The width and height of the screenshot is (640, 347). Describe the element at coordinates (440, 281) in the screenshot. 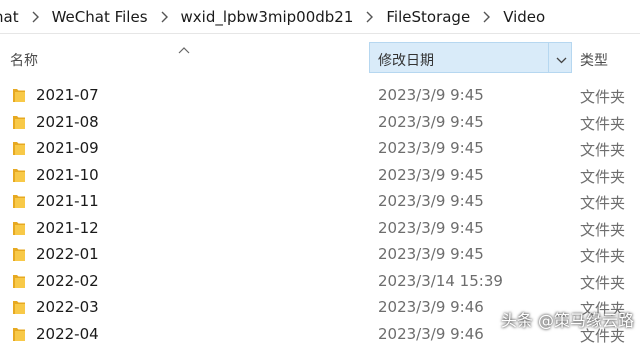

I see `file-date-modified: 2023/3/14 15:39` at that location.